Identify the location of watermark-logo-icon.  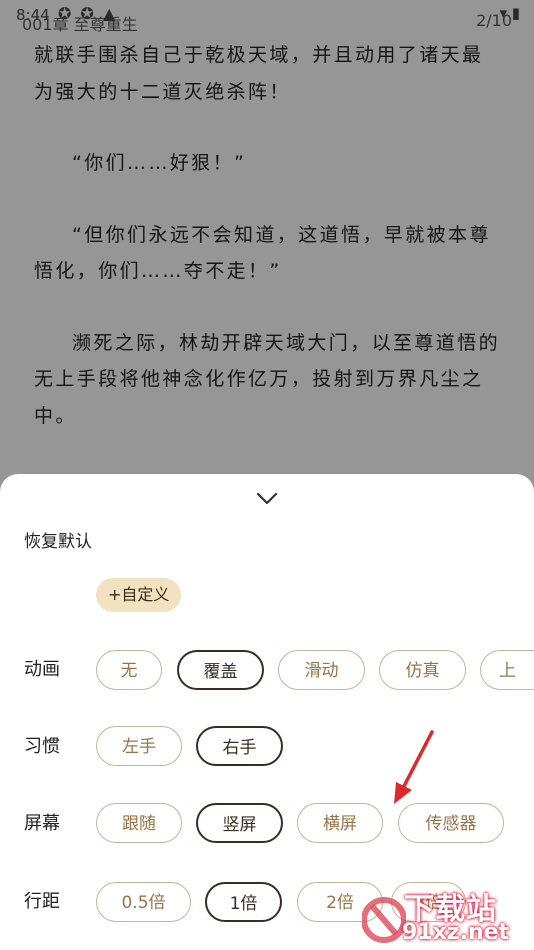
(384, 920).